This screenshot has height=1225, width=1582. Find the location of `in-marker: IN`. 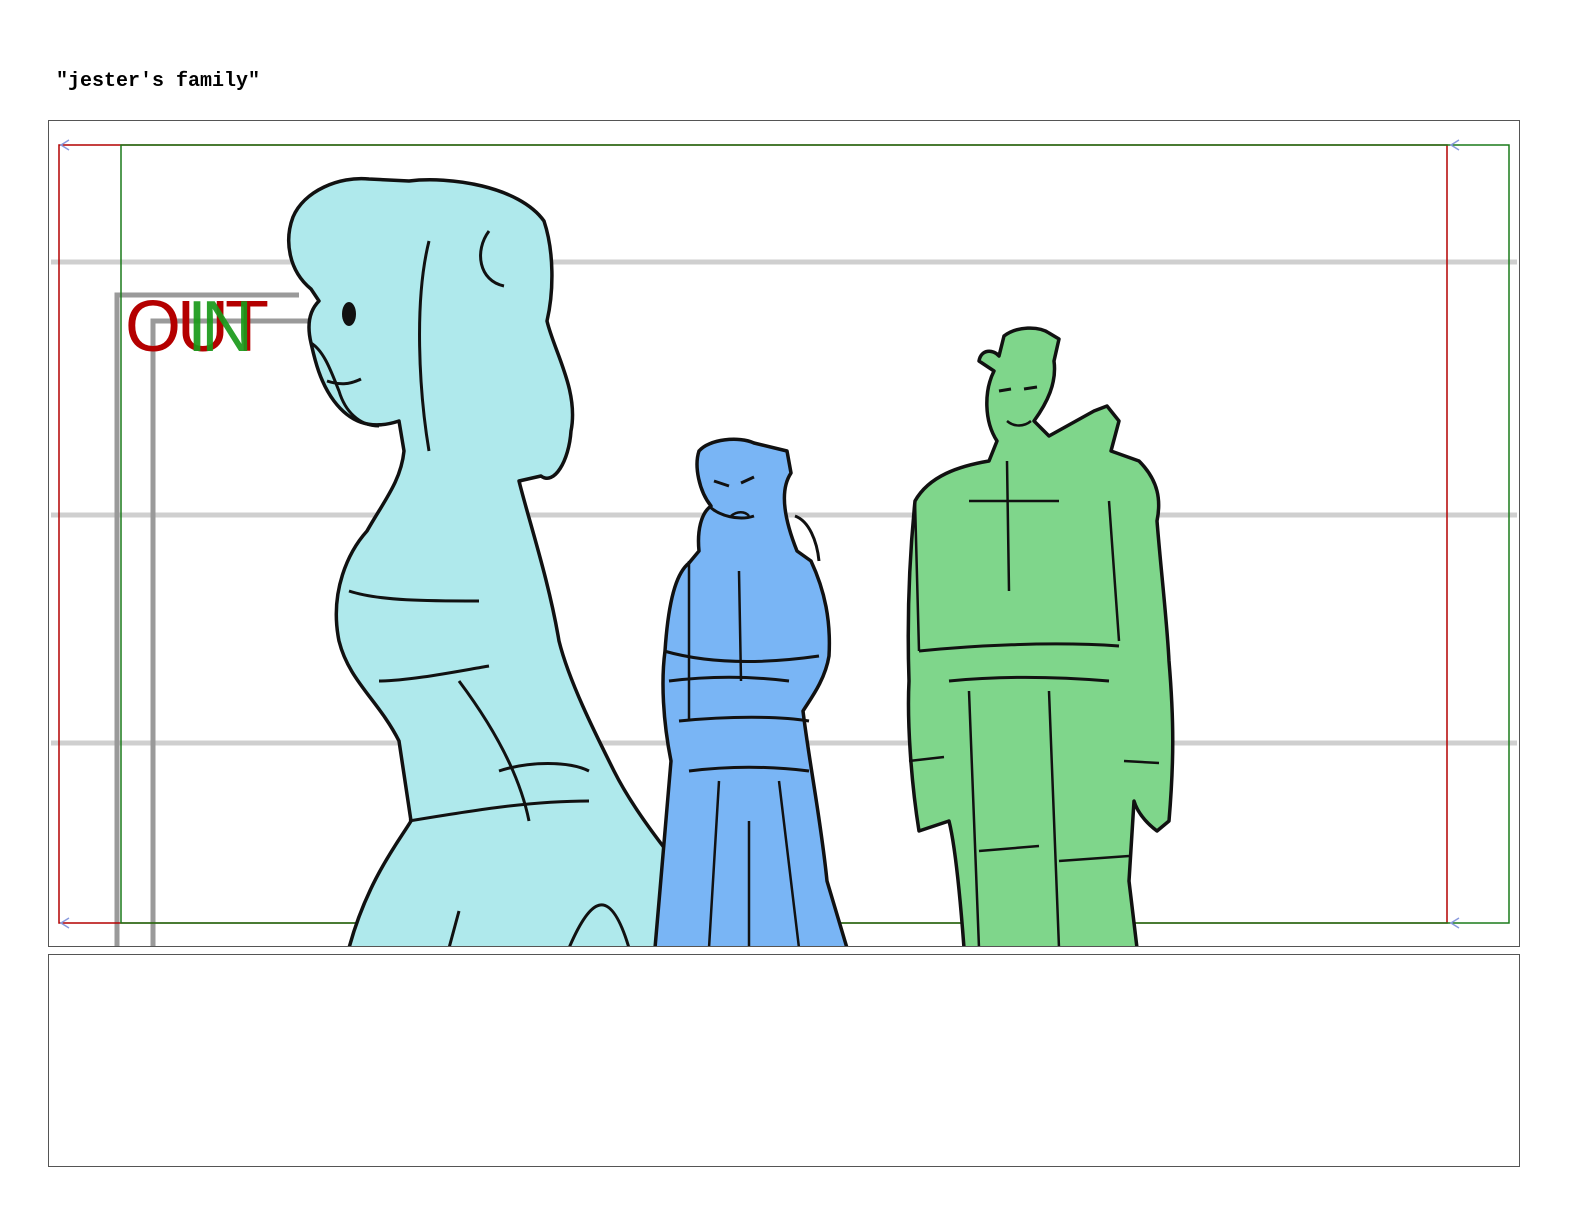

in-marker: IN is located at coordinates (220, 327).